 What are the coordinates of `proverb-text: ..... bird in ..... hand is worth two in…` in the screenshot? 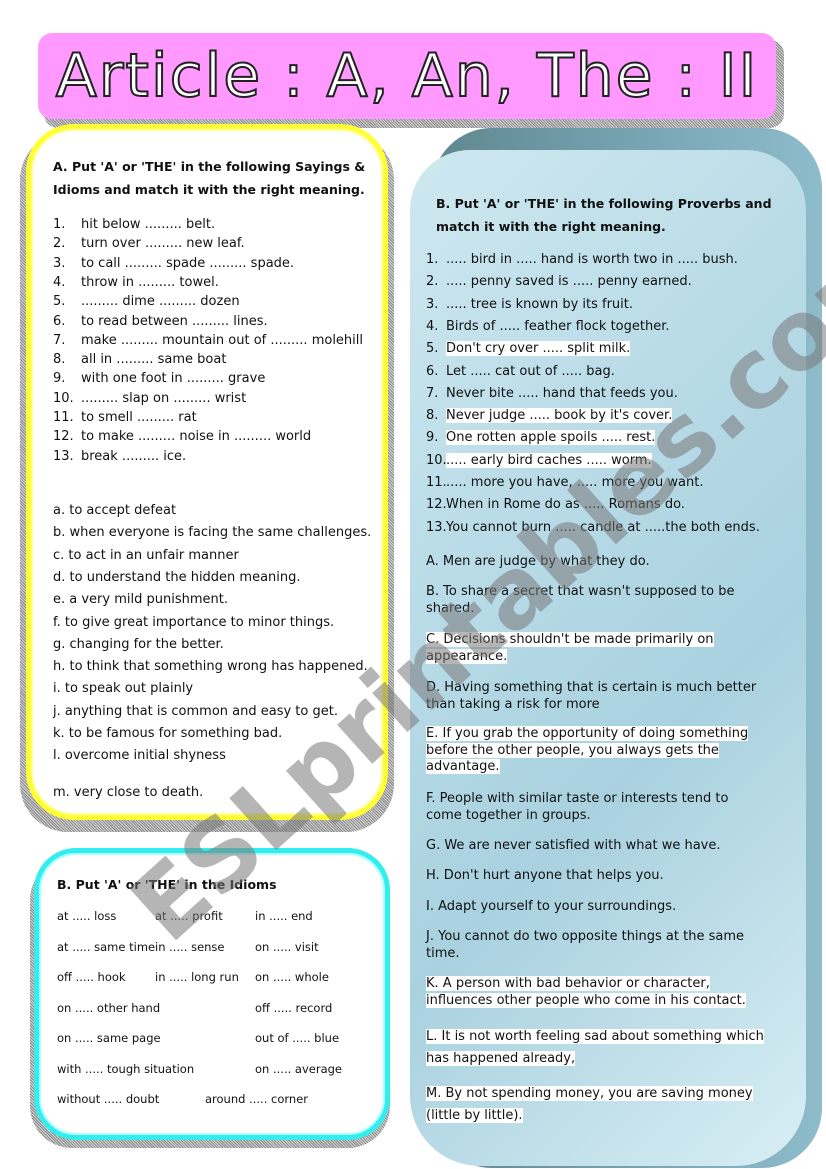 It's located at (592, 259).